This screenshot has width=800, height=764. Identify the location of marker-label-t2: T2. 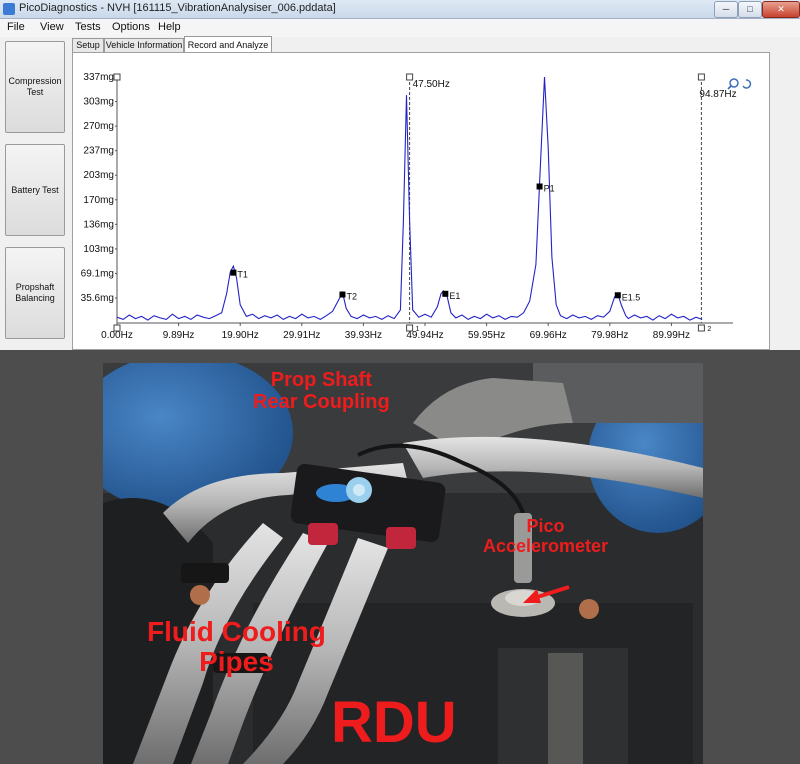
(351, 297).